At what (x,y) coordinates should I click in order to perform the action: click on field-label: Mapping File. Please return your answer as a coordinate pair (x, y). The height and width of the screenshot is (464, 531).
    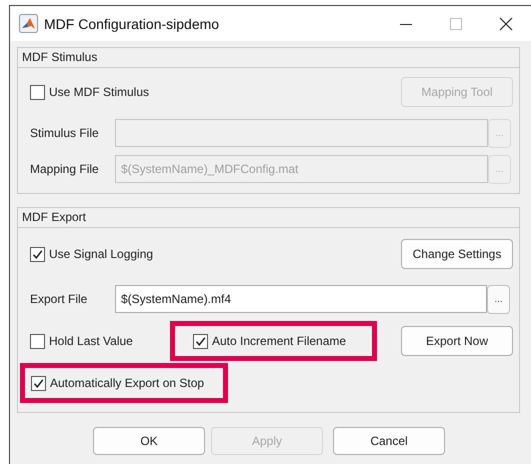
    Looking at the image, I should click on (65, 169).